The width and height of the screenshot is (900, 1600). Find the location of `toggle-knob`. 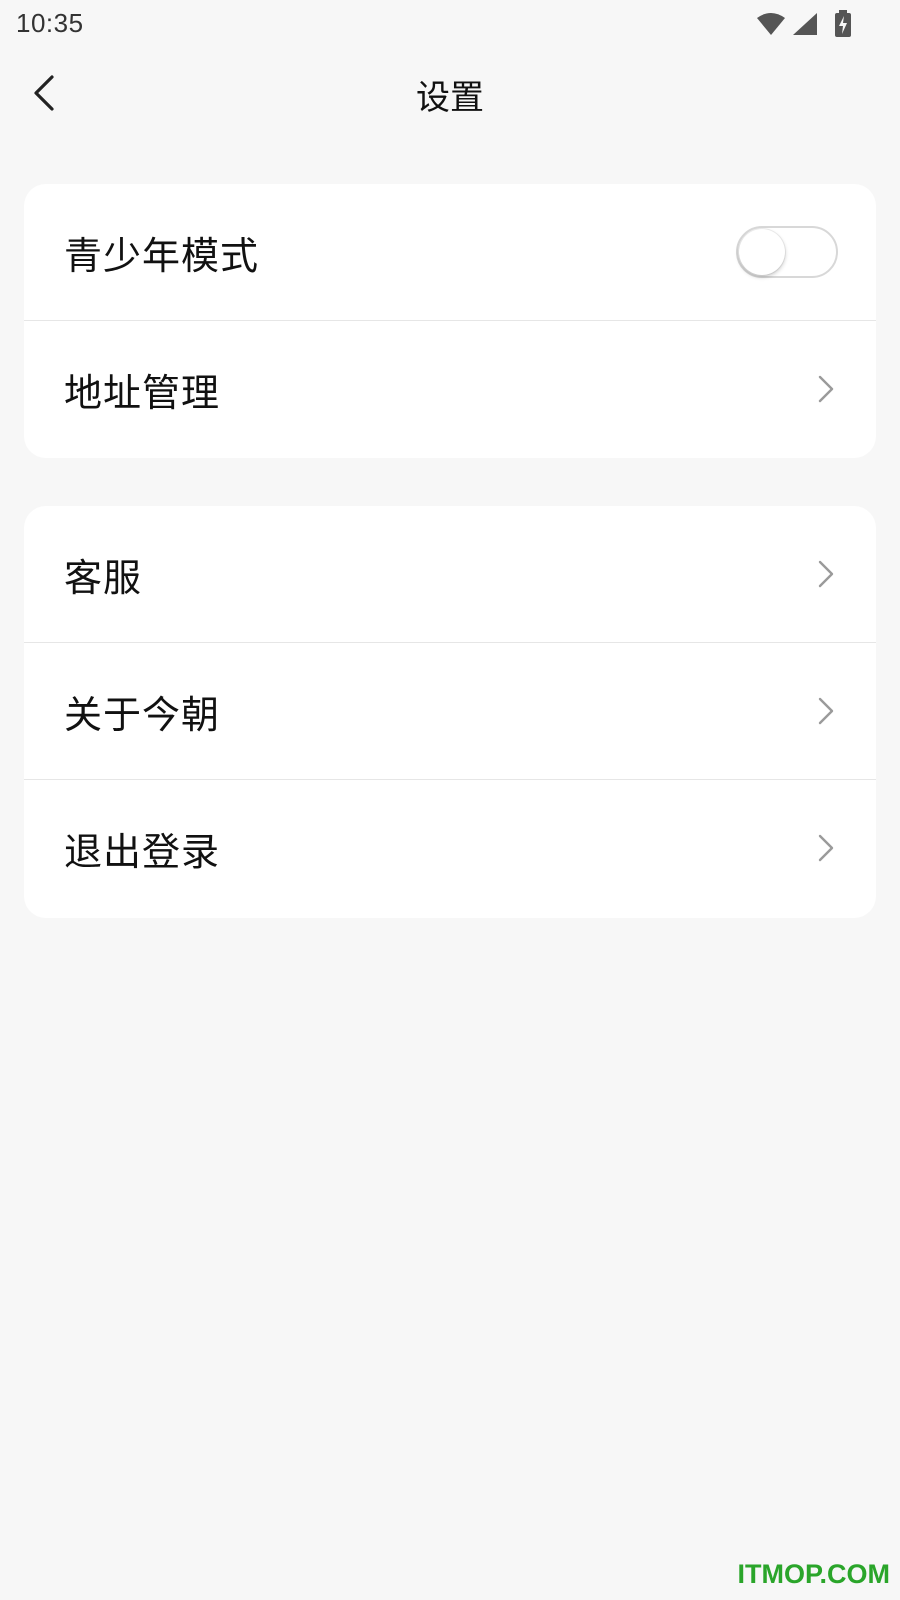

toggle-knob is located at coordinates (762, 252).